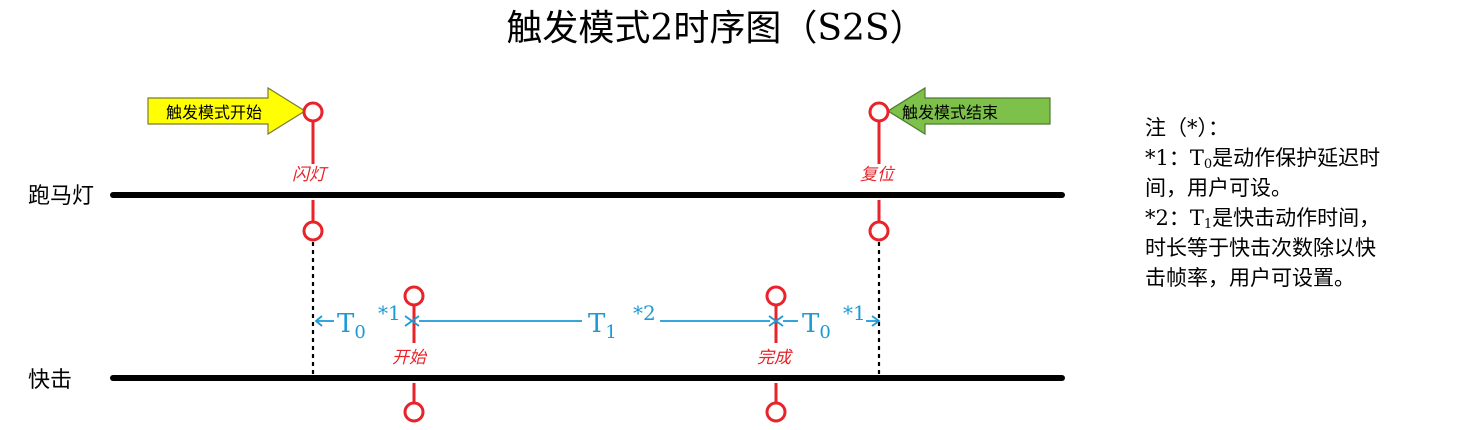 The width and height of the screenshot is (1462, 430). What do you see at coordinates (610, 332) in the screenshot?
I see `interval-t1-subscript: 1` at bounding box center [610, 332].